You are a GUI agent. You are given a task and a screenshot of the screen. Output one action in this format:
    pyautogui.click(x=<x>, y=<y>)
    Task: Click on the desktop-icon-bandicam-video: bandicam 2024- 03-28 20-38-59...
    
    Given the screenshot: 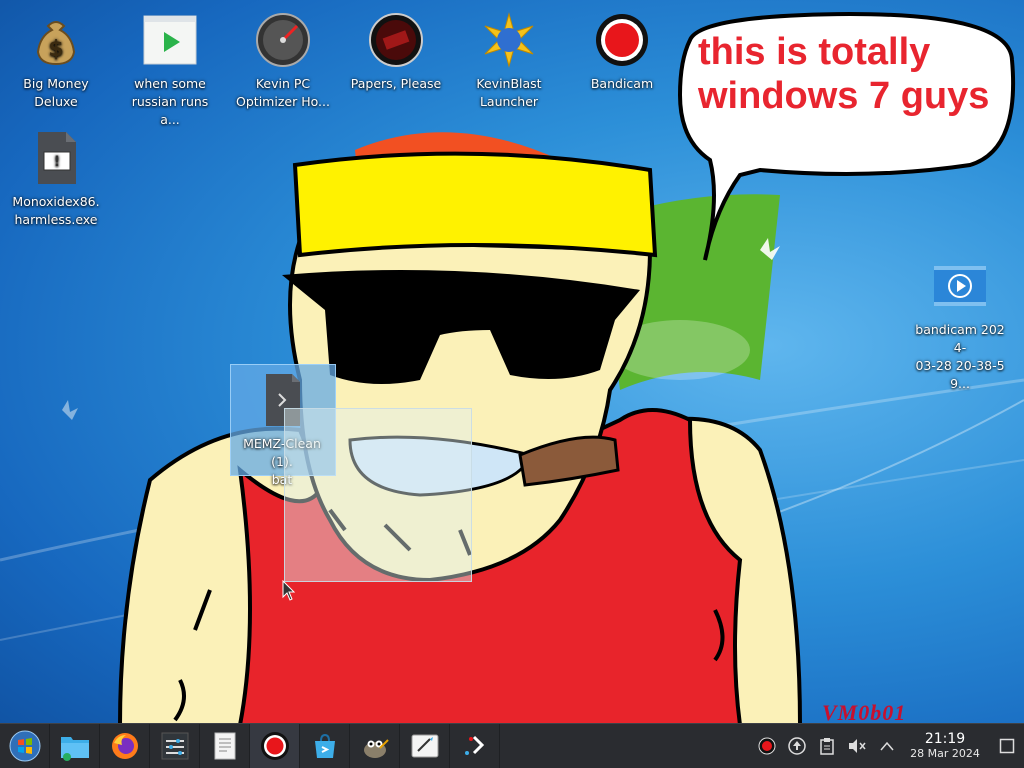 What is the action you would take?
    pyautogui.click(x=960, y=325)
    